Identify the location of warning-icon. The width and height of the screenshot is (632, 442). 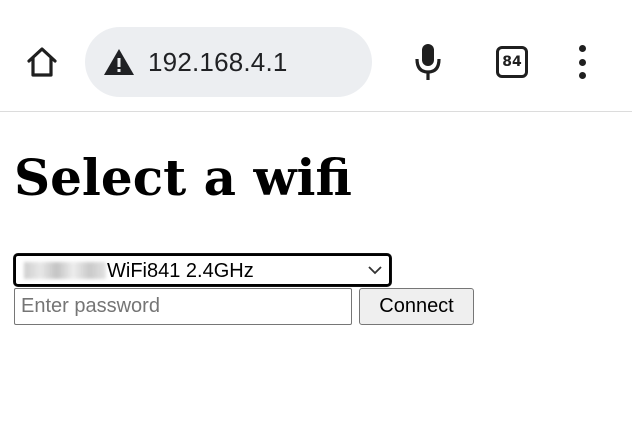
(119, 62).